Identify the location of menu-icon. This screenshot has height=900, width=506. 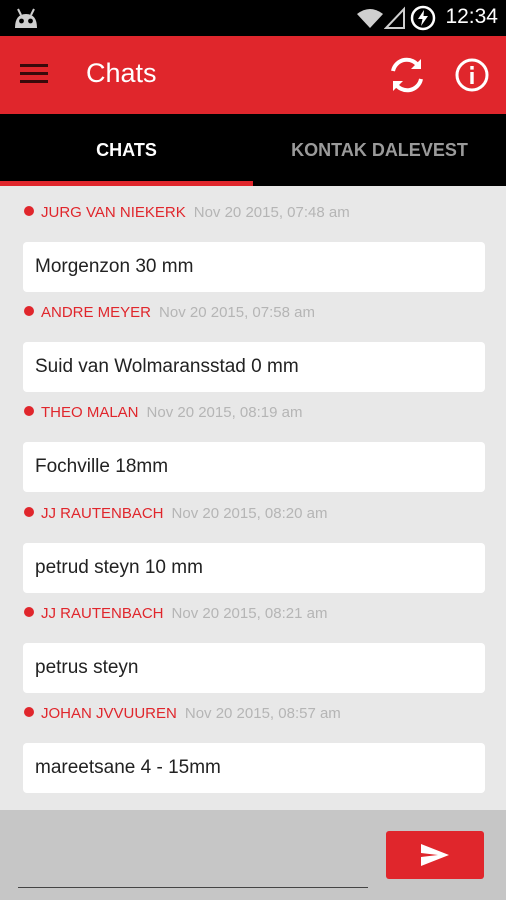
(40, 75).